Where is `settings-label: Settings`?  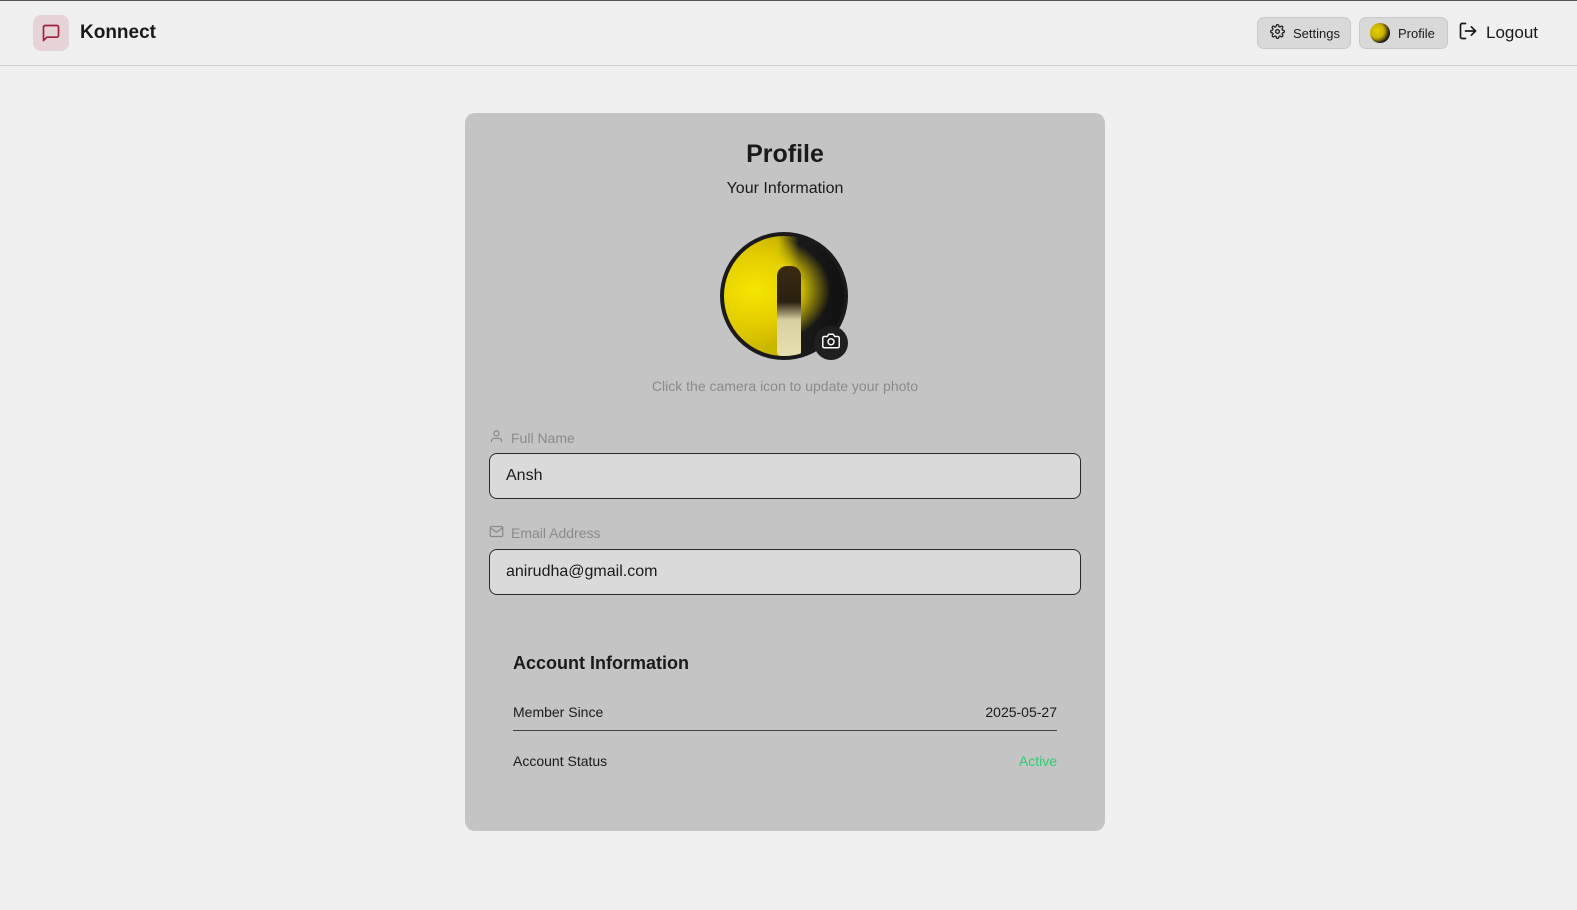 settings-label: Settings is located at coordinates (1316, 33).